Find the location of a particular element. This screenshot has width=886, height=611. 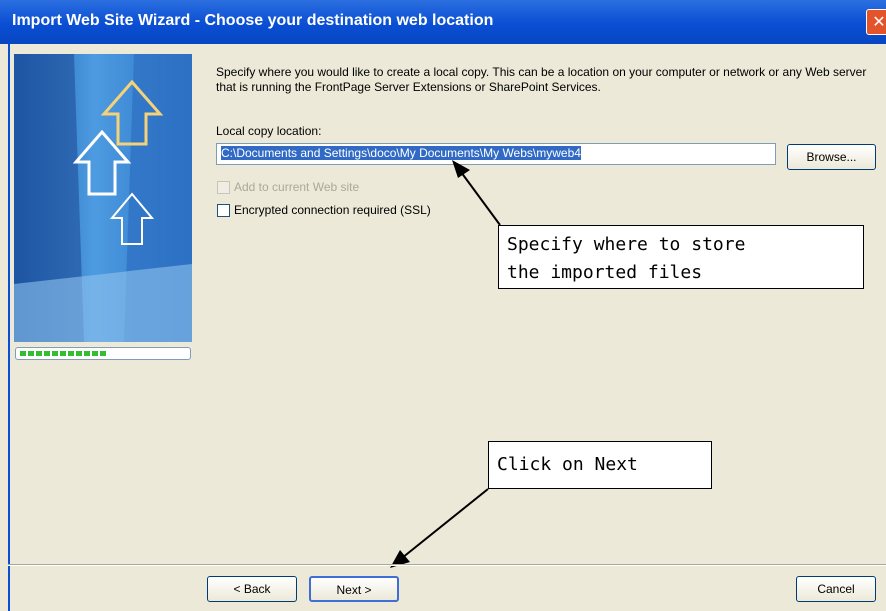

next-button: Next > is located at coordinates (354, 589).